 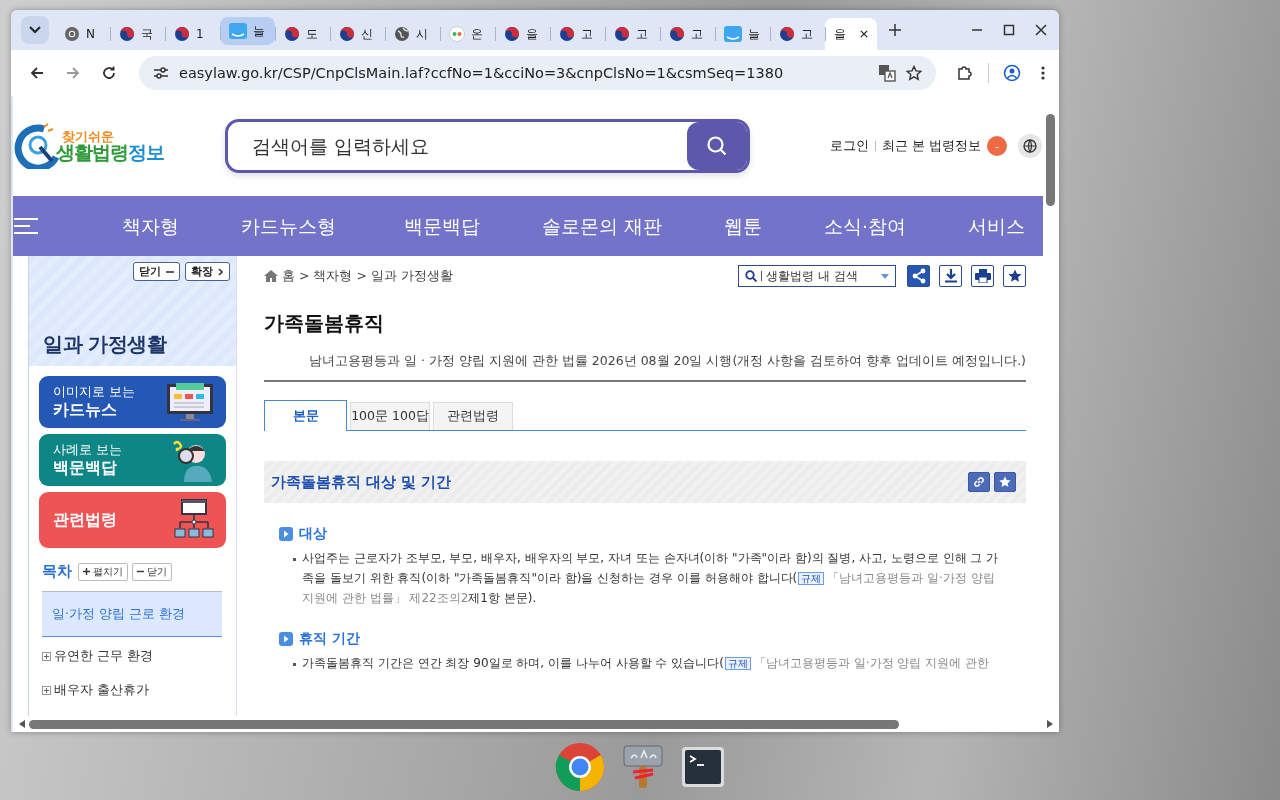 What do you see at coordinates (357, 34) in the screenshot?
I see `browser-tab: 신` at bounding box center [357, 34].